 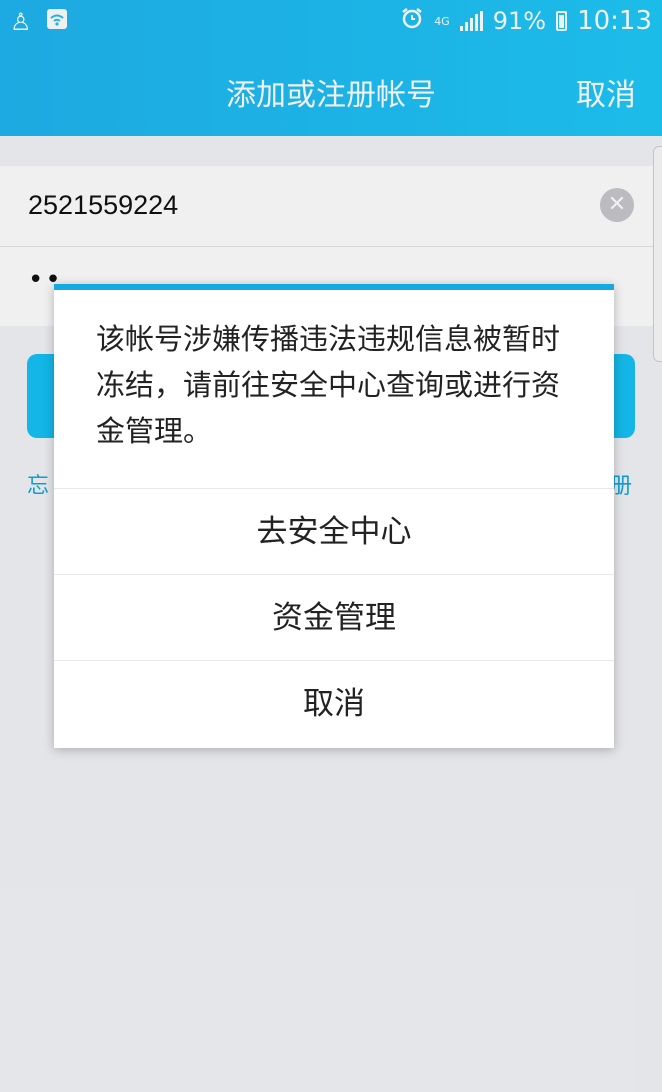 I want to click on fund-management-button: 资金管理, so click(x=334, y=617).